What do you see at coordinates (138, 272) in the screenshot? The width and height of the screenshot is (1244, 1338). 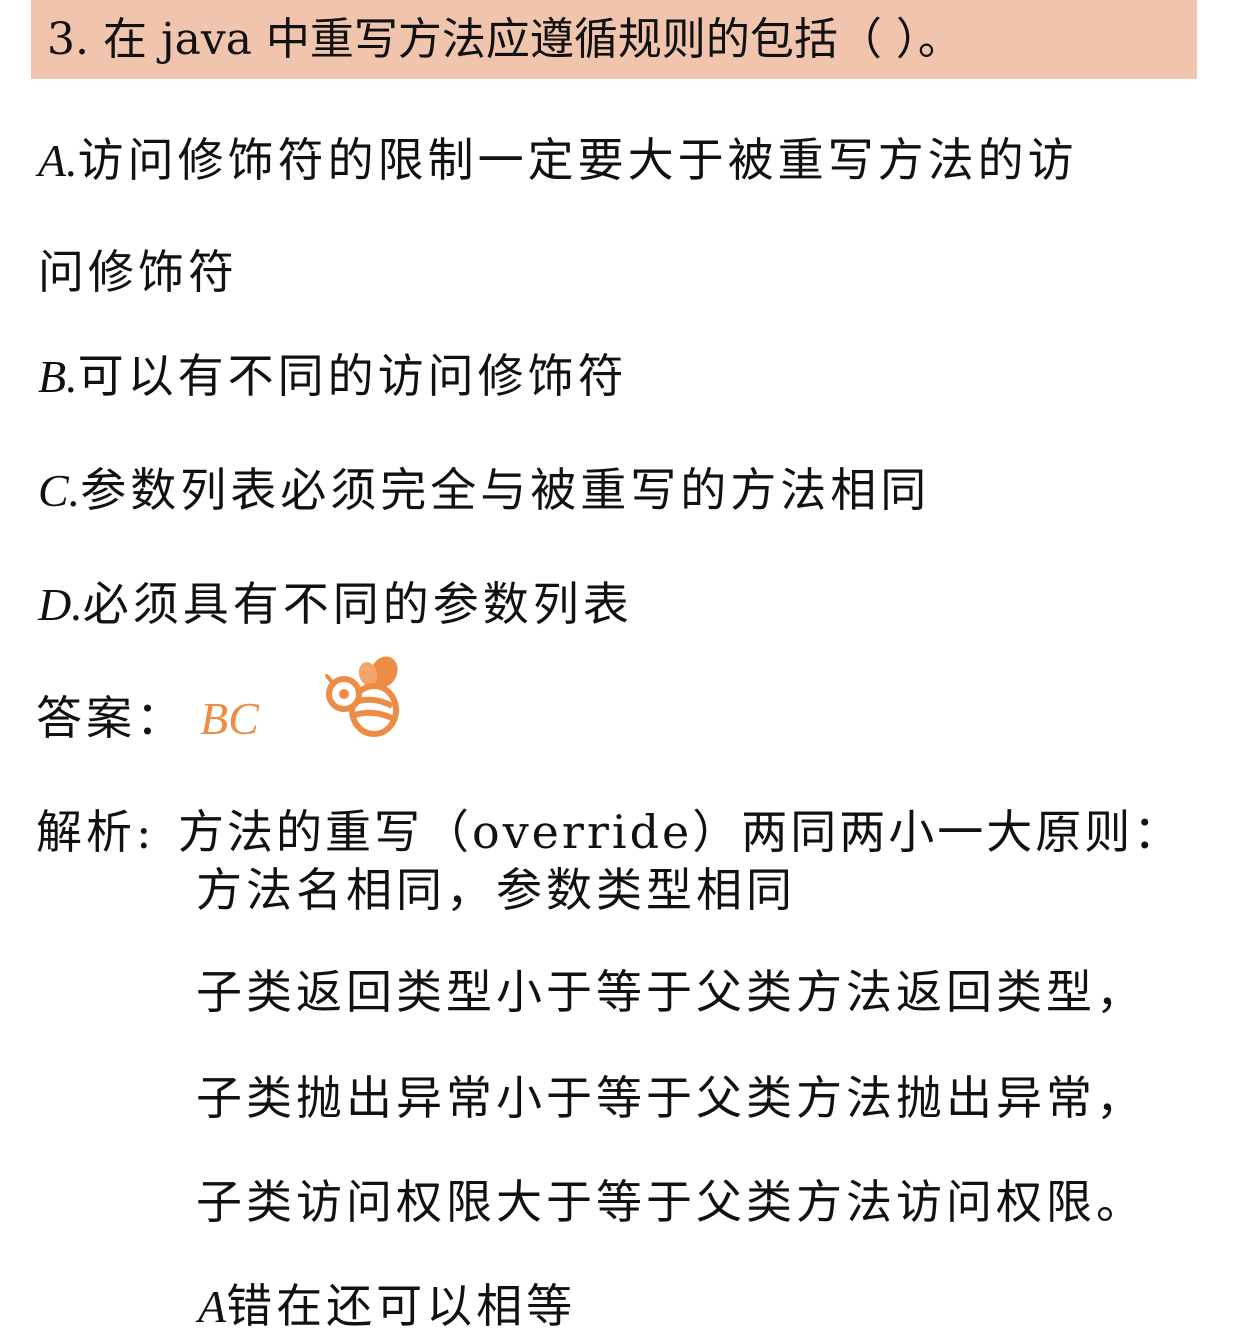 I see `option-a-text-continued: 问修饰符` at bounding box center [138, 272].